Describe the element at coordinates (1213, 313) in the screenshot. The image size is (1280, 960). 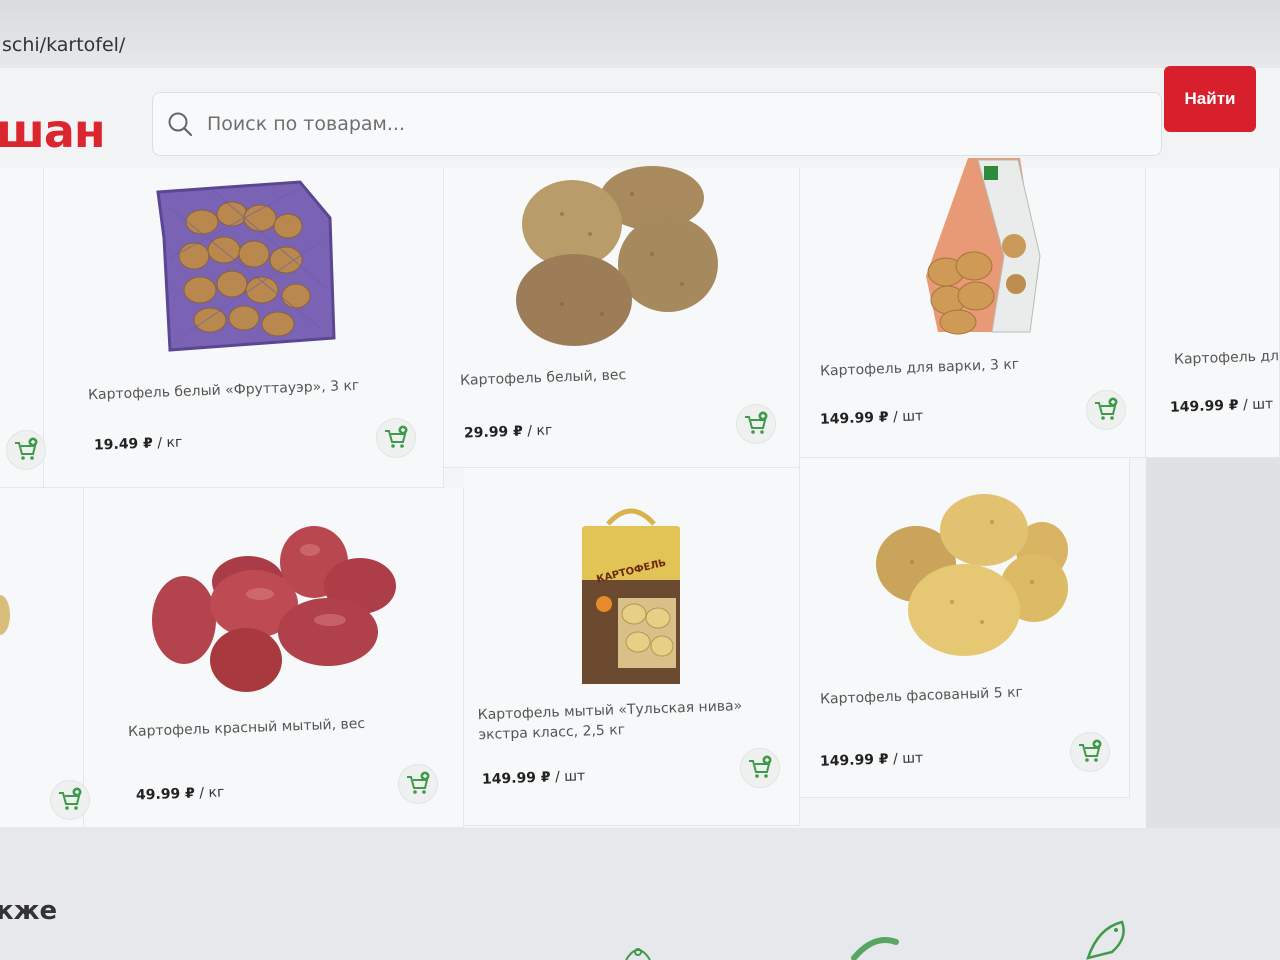
I see `product-card-partial-right` at that location.